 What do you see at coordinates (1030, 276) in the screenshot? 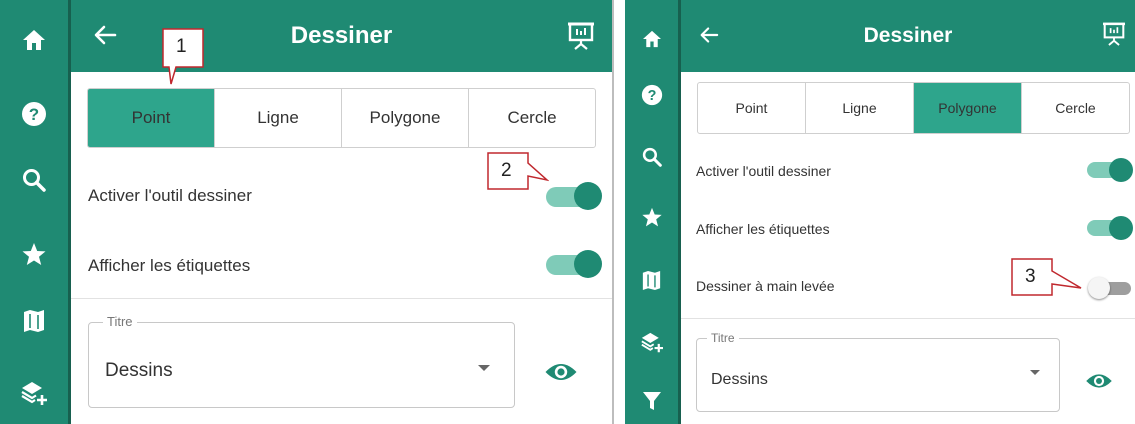
I see `callout-number: 3` at bounding box center [1030, 276].